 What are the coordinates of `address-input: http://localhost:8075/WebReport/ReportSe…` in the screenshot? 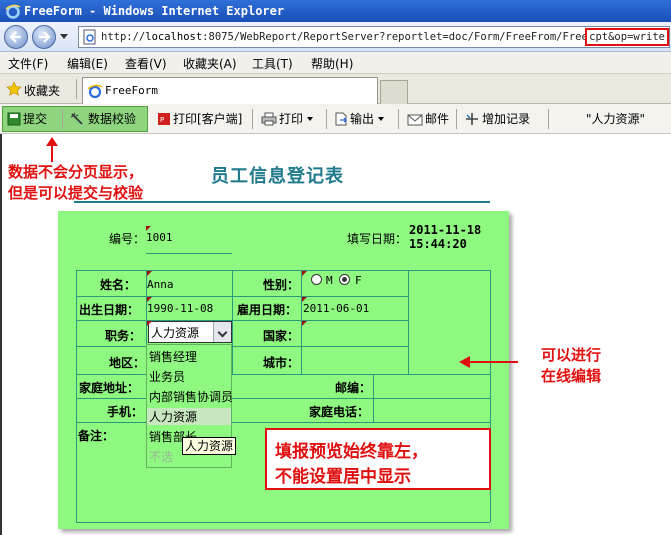 It's located at (374, 37).